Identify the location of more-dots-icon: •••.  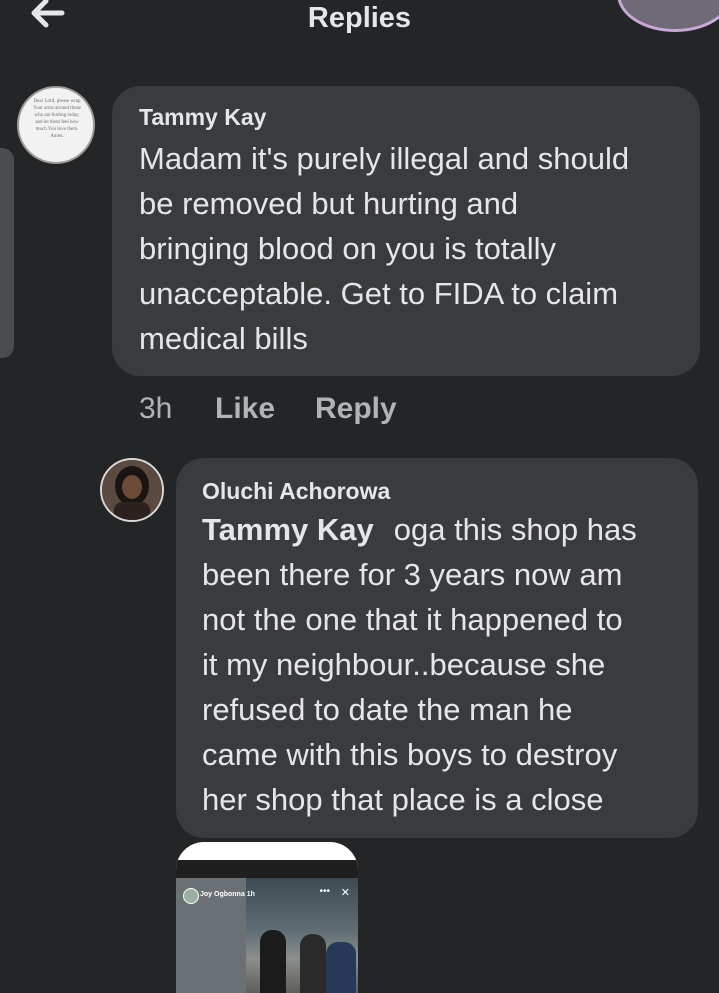
(324, 891).